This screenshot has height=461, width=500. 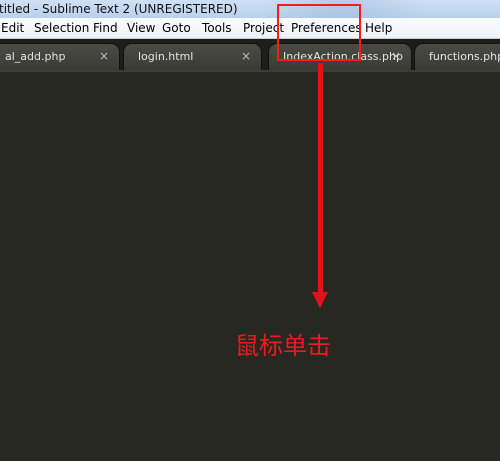 I want to click on annotation-arrow-head-icon, so click(x=320, y=300).